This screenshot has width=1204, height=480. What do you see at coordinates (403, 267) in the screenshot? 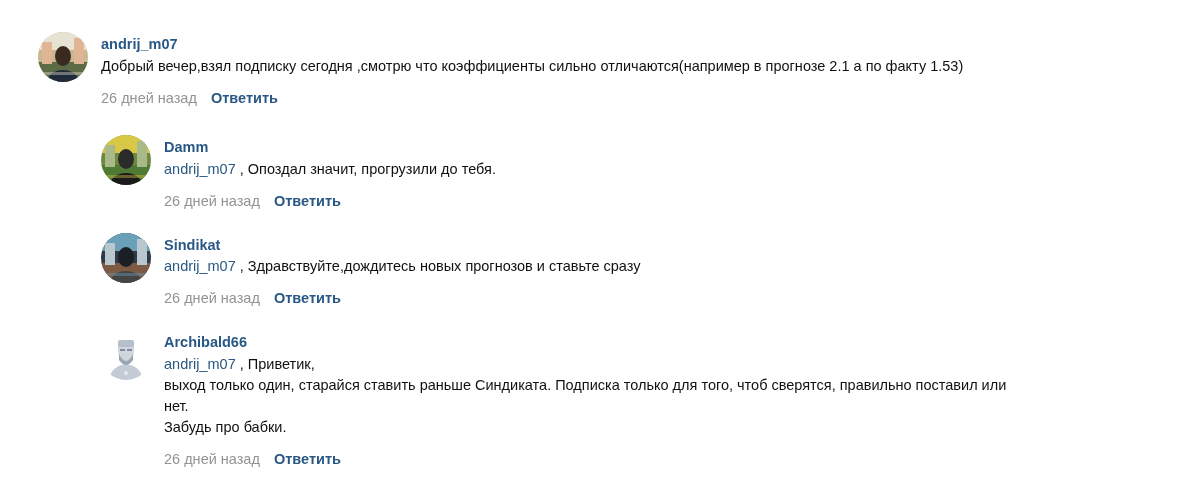
I see `comment-text: andrij_m07 , Здравствуйте,дождитесь новых прогнозов и ставьте сразу` at bounding box center [403, 267].